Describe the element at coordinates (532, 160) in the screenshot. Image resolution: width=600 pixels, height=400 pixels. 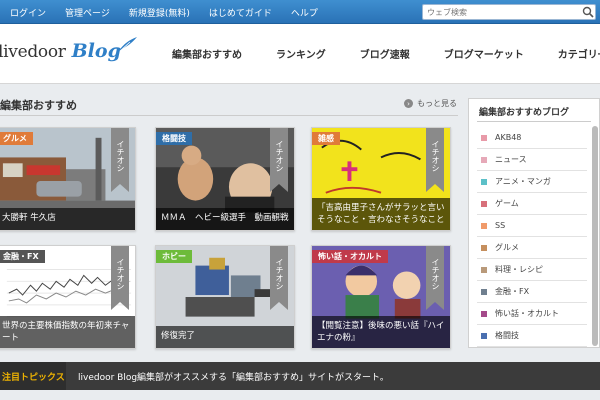
I see `category-item-news: ニュース` at that location.